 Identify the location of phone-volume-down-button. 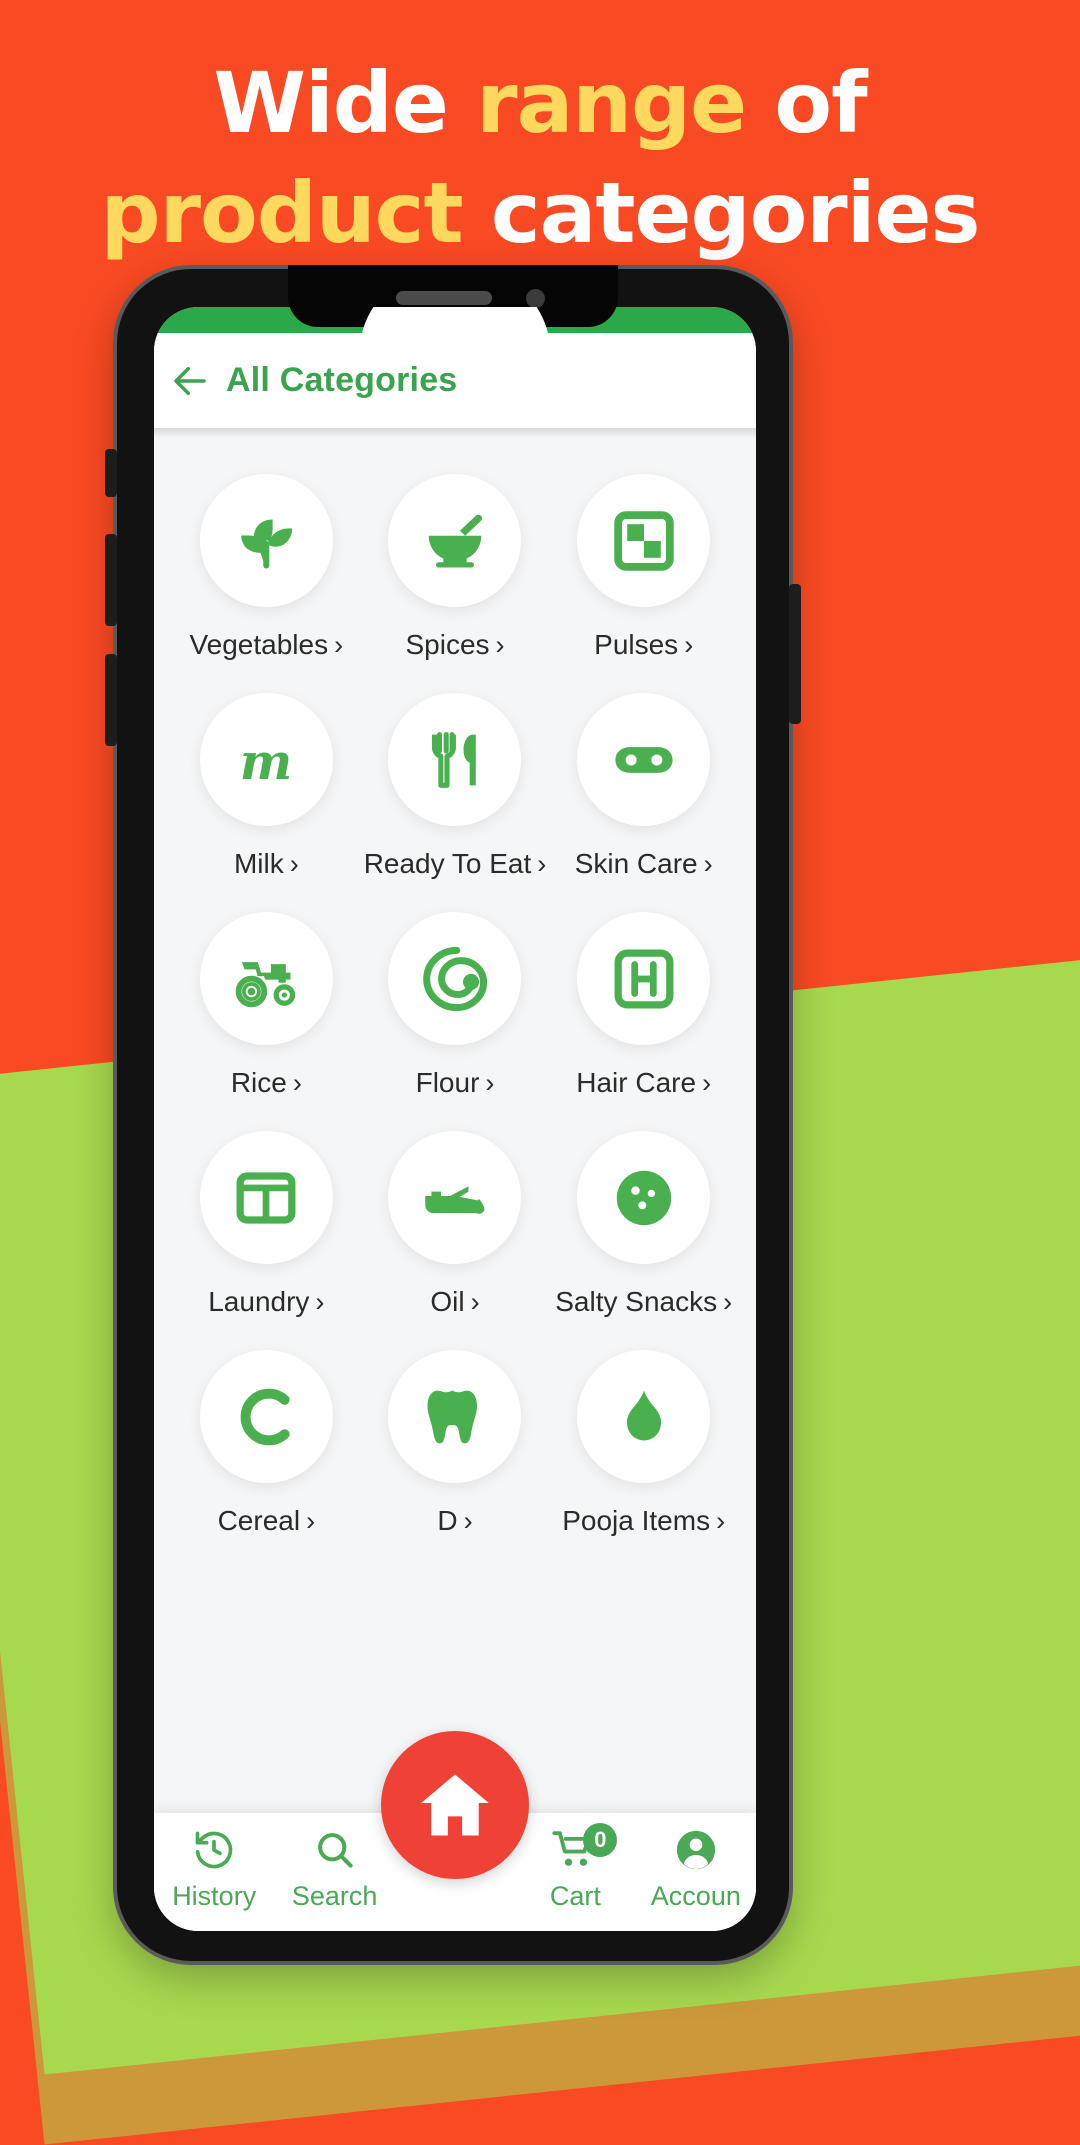
(111, 700).